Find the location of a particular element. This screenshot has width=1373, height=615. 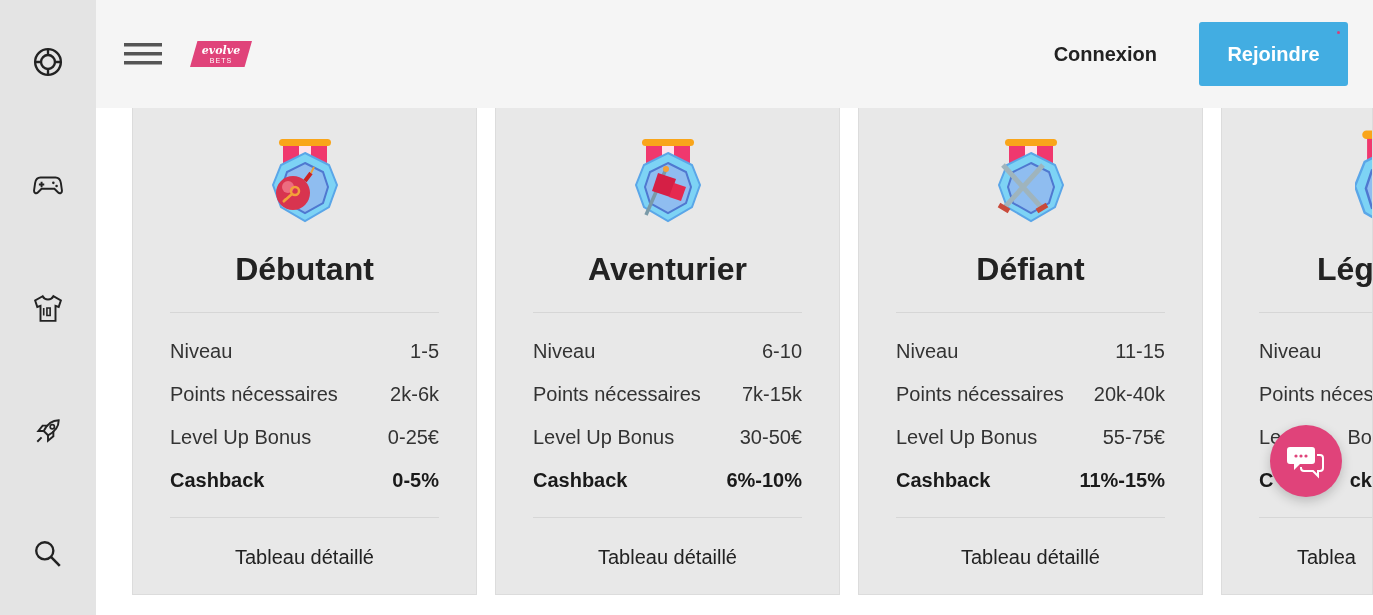

row-value: 30-50€ is located at coordinates (770, 437).